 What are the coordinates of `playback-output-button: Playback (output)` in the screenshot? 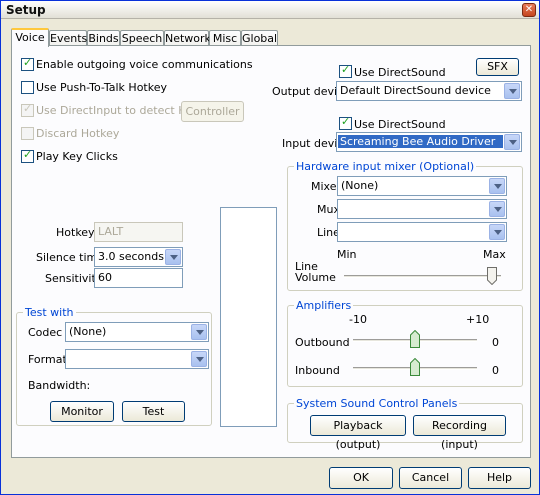 It's located at (358, 433).